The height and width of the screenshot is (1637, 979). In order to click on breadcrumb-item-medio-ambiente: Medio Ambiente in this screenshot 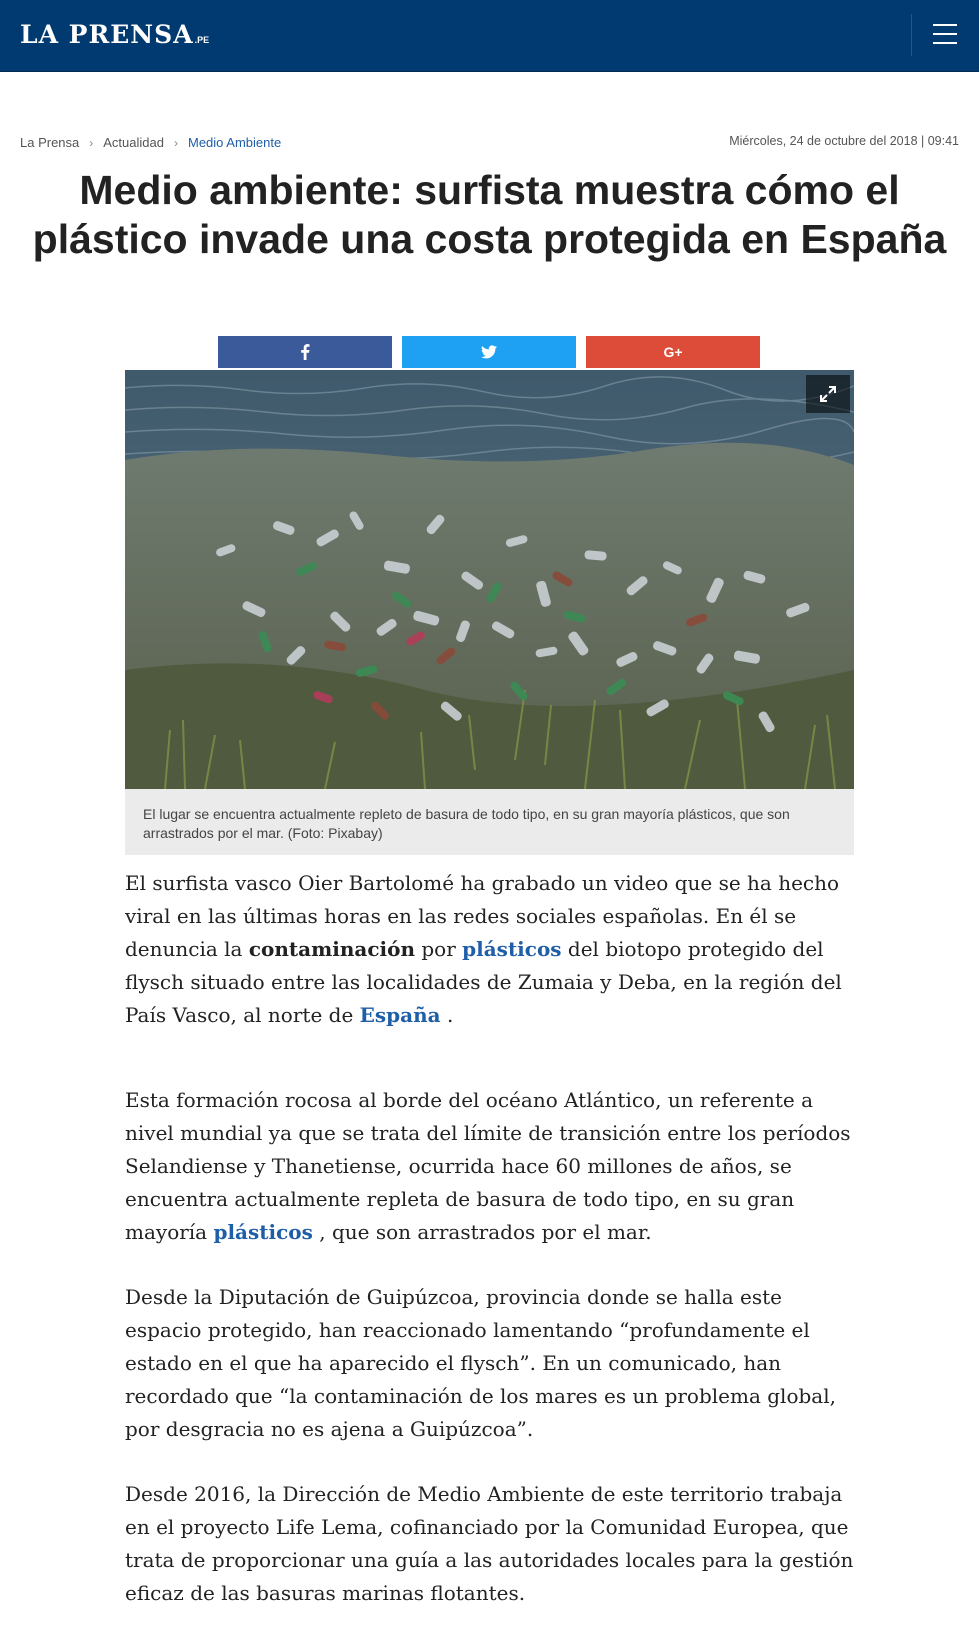, I will do `click(234, 142)`.